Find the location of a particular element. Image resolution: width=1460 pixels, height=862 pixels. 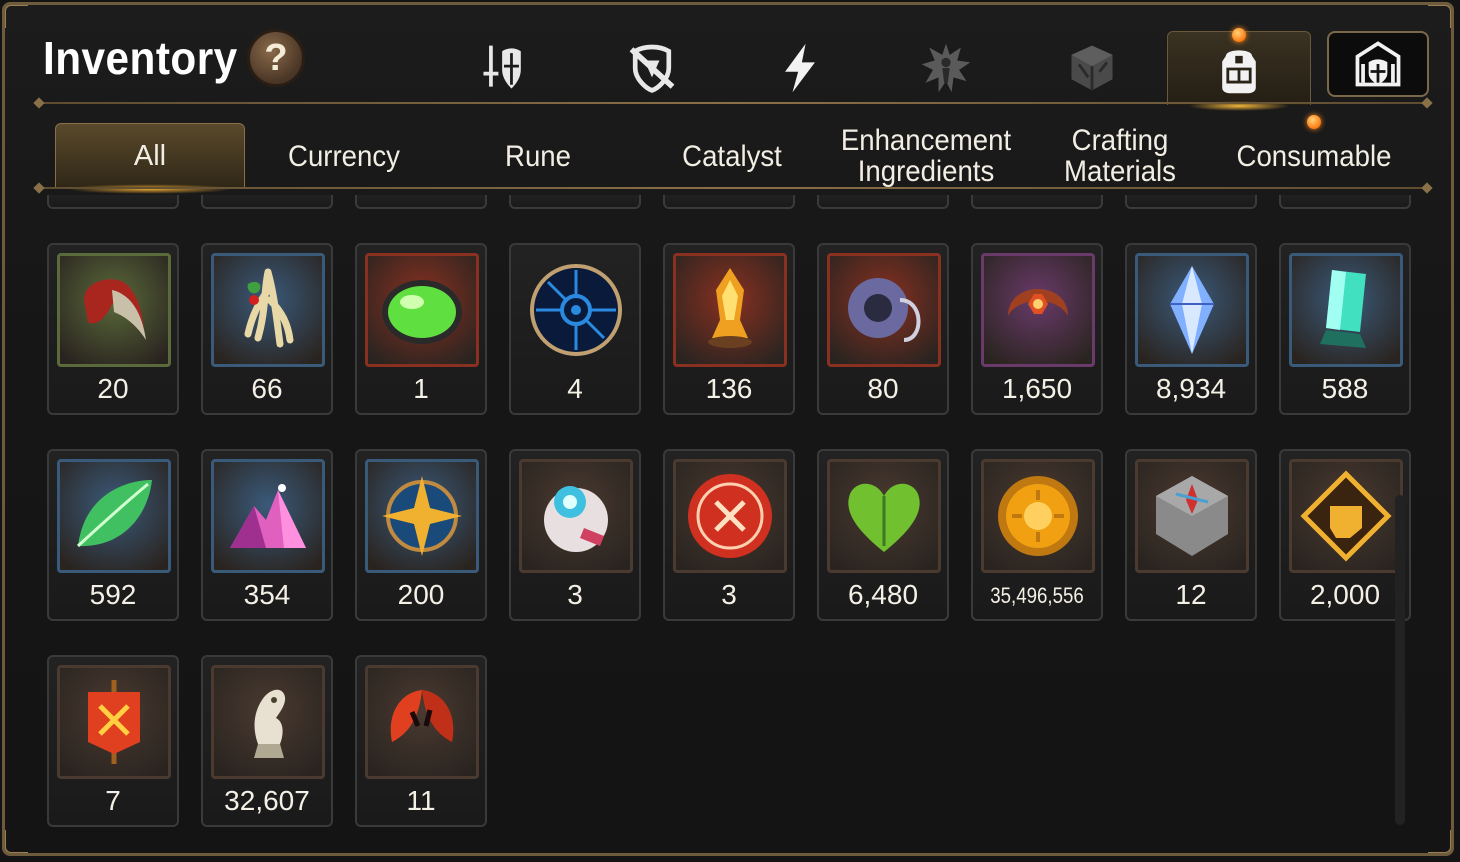

item-quantity: 11 is located at coordinates (421, 800).